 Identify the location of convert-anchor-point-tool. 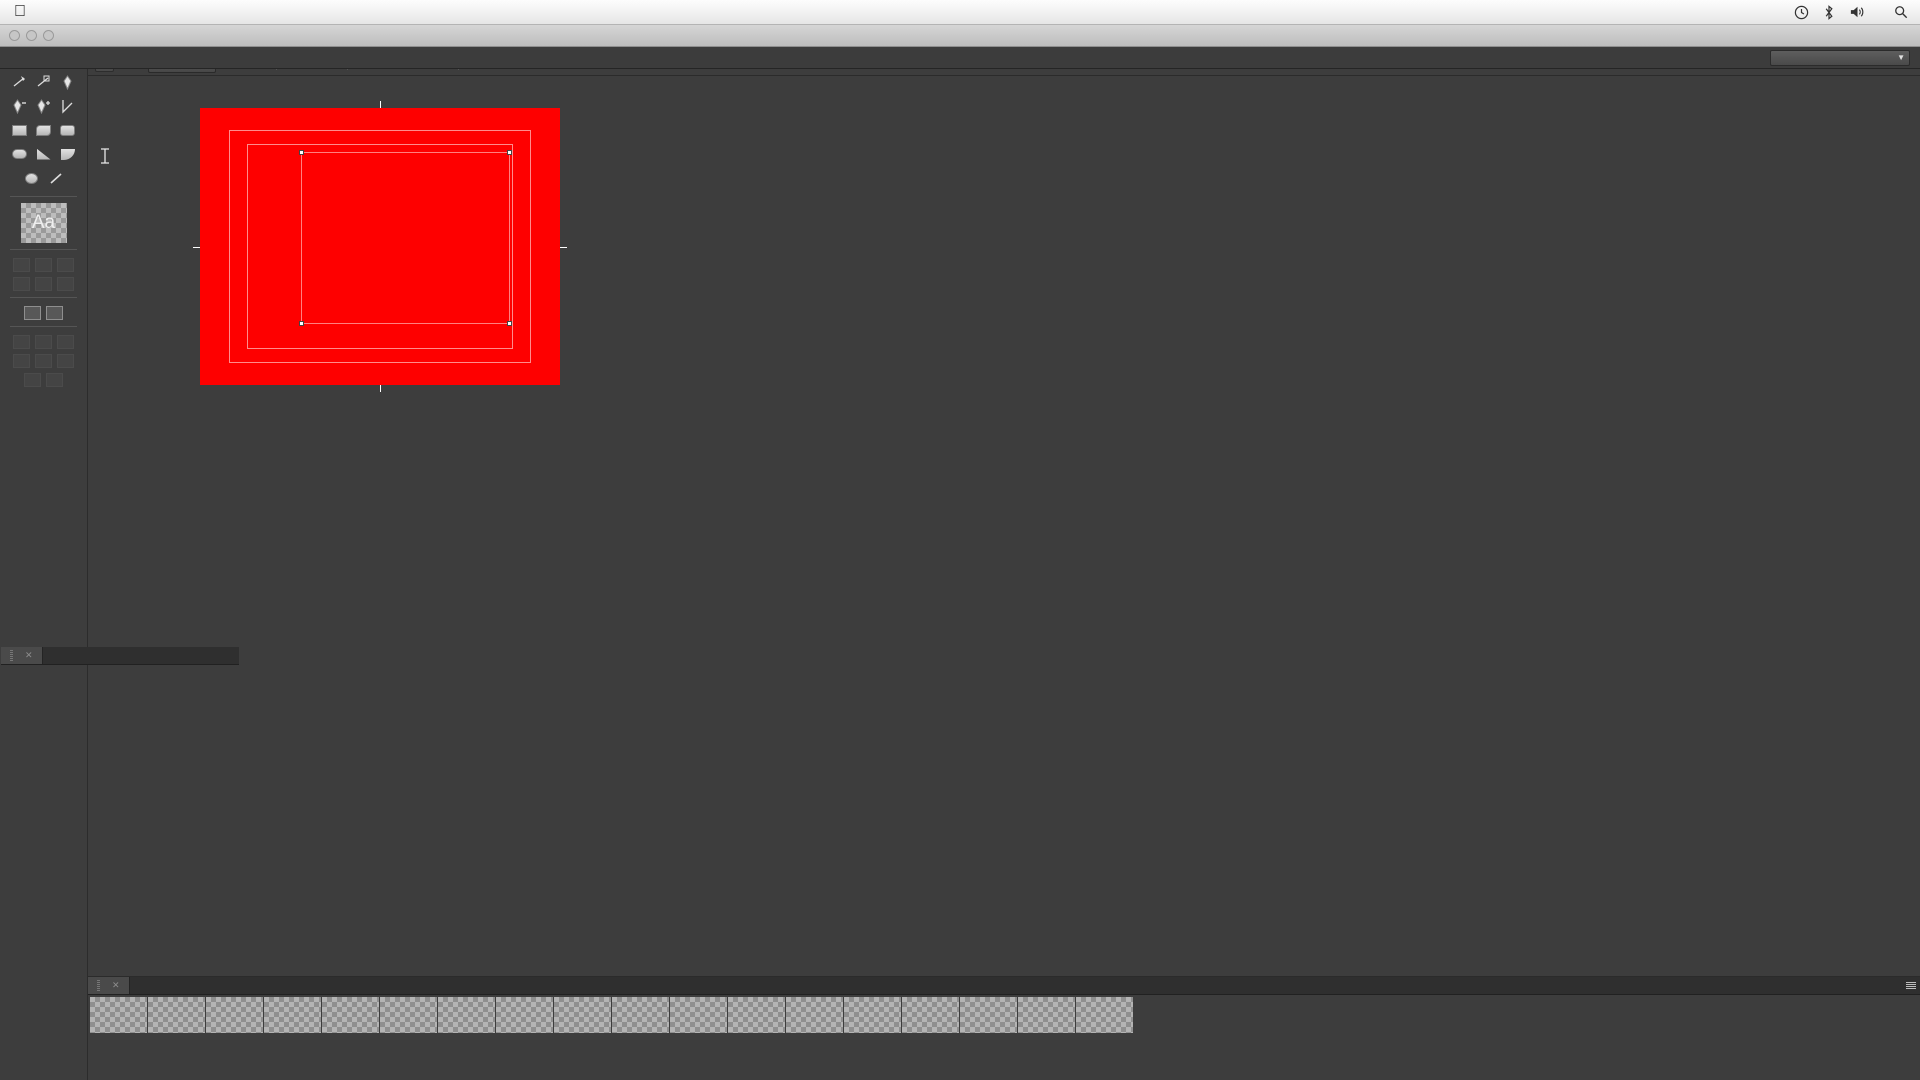
(68, 106).